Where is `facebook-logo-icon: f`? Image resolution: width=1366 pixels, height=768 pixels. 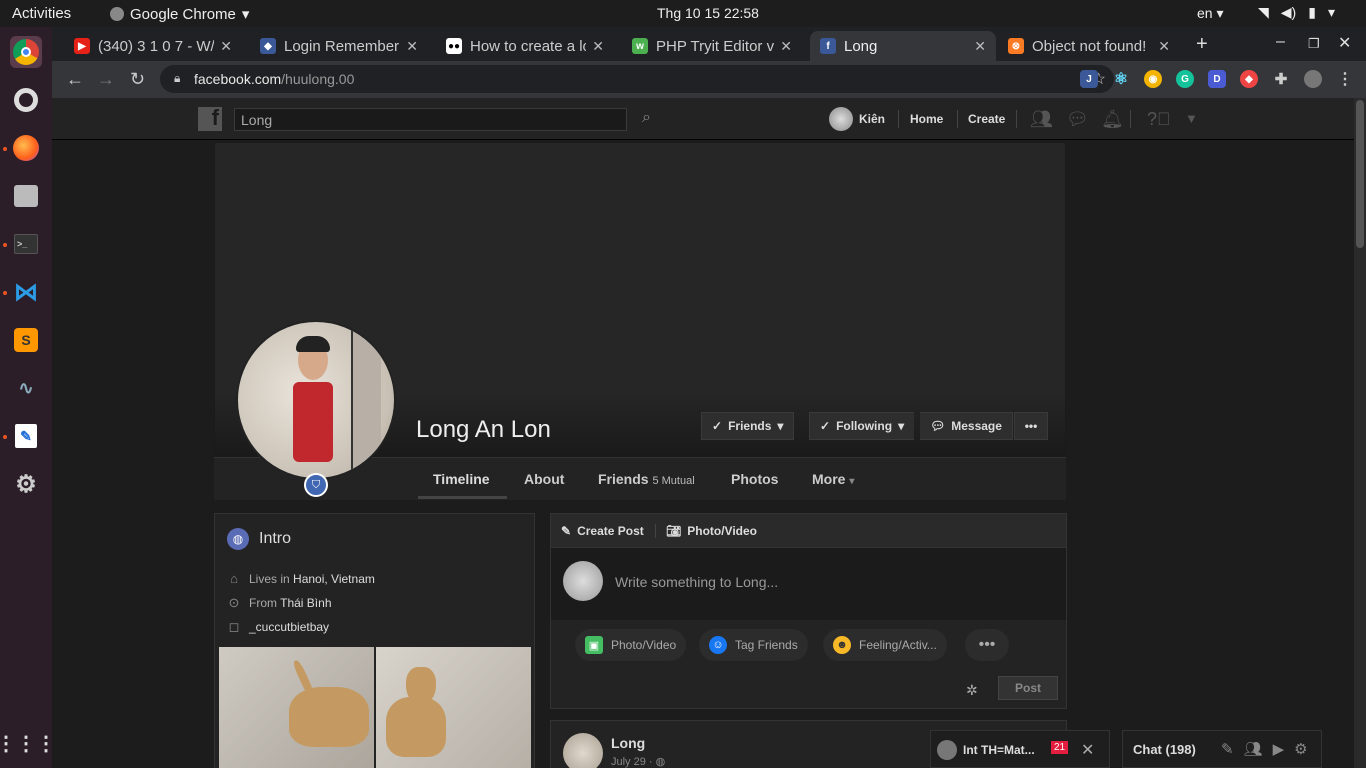 facebook-logo-icon: f is located at coordinates (210, 118).